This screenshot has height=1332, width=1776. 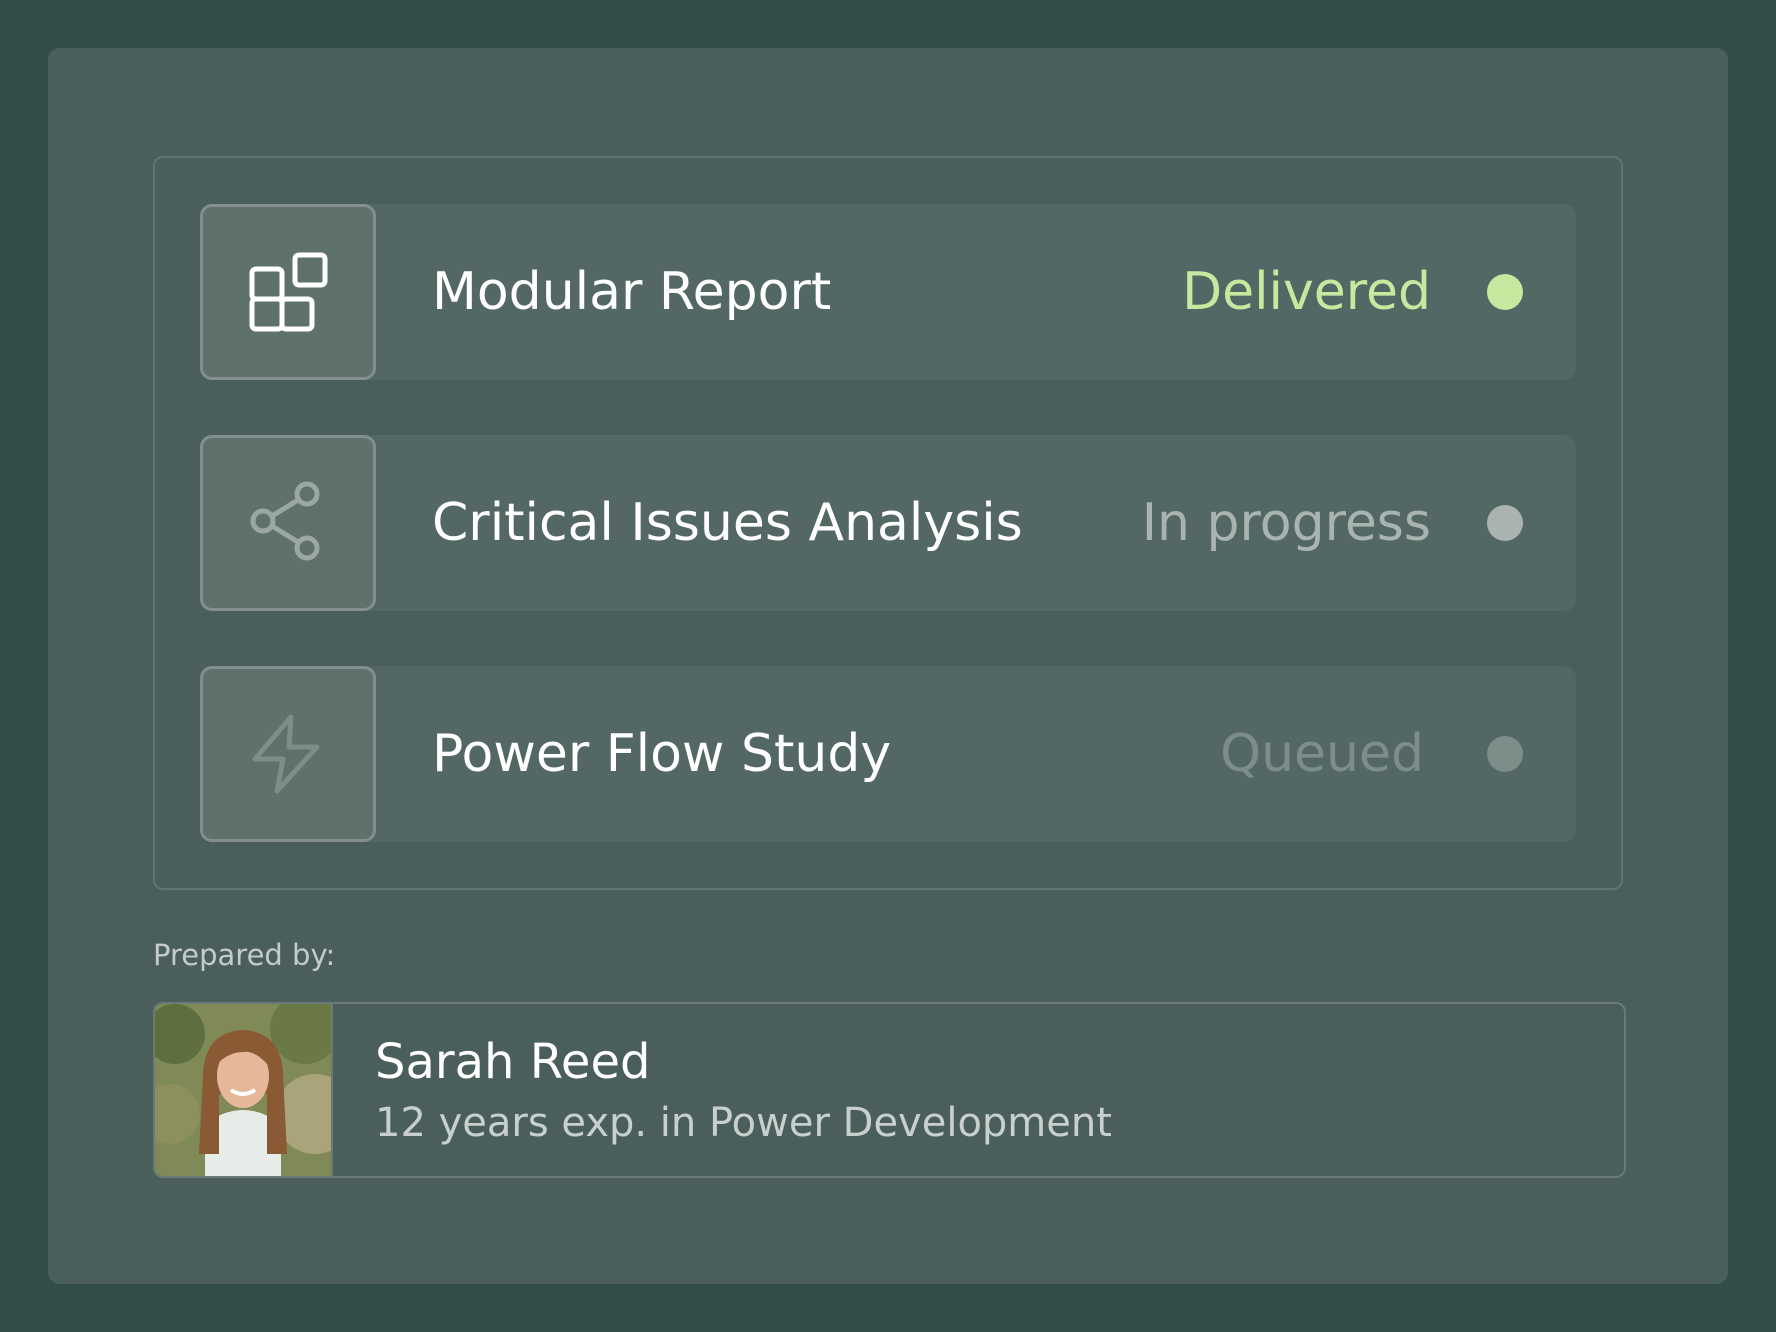 I want to click on lightning-icon, so click(x=286, y=754).